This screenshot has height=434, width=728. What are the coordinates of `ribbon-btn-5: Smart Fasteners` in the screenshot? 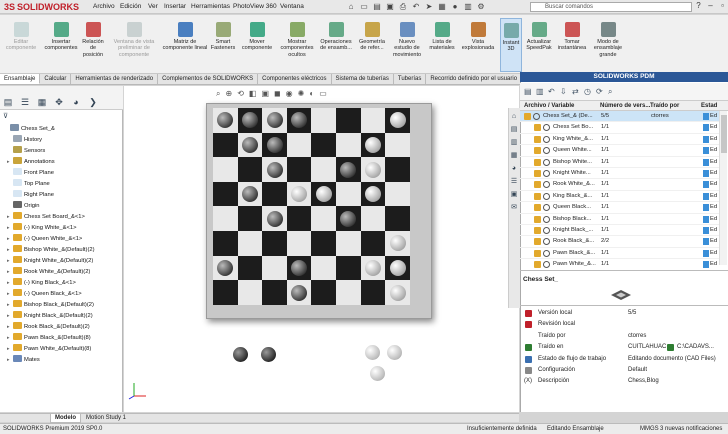 It's located at (223, 45).